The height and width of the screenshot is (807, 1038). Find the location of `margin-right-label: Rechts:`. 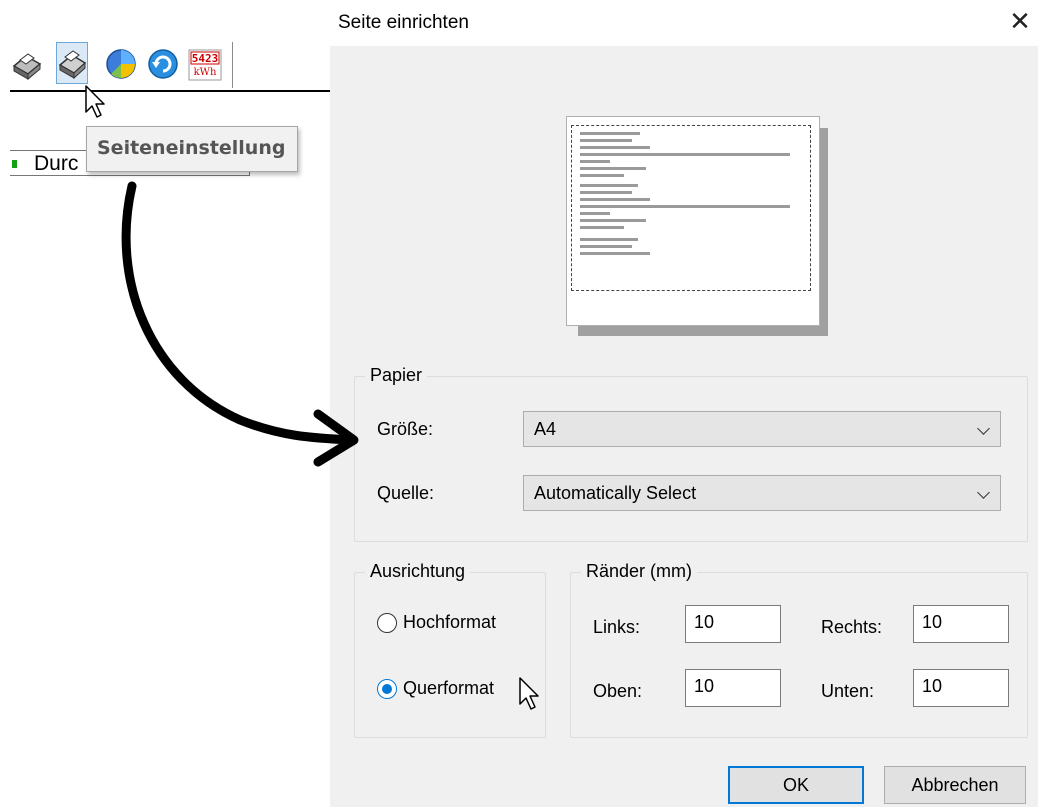

margin-right-label: Rechts: is located at coordinates (852, 627).